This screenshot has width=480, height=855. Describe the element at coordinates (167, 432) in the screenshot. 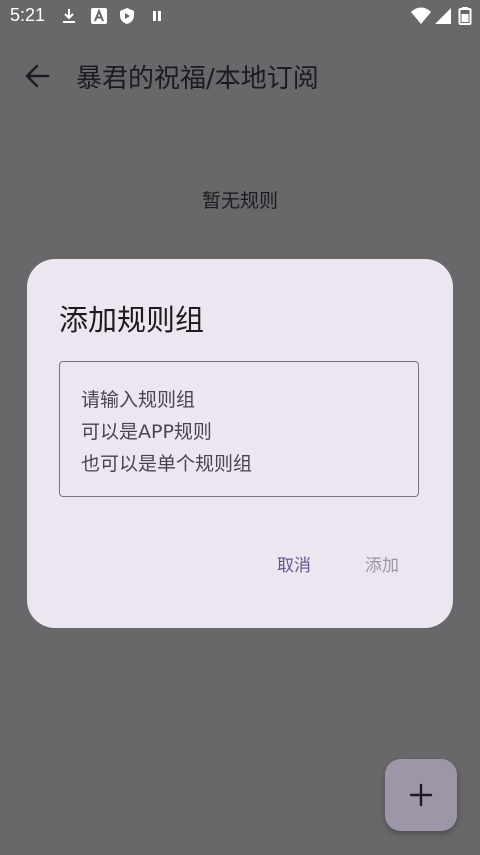

I see `rule-group-input-placeholder: 请输入规则组 可以是APP规则 也可以是单个规则组` at that location.